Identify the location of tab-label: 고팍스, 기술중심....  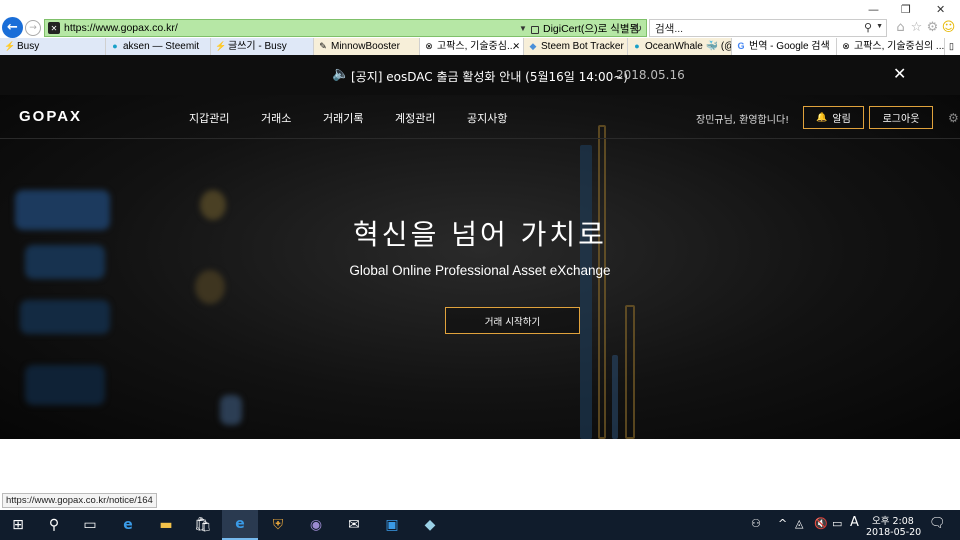
(476, 46).